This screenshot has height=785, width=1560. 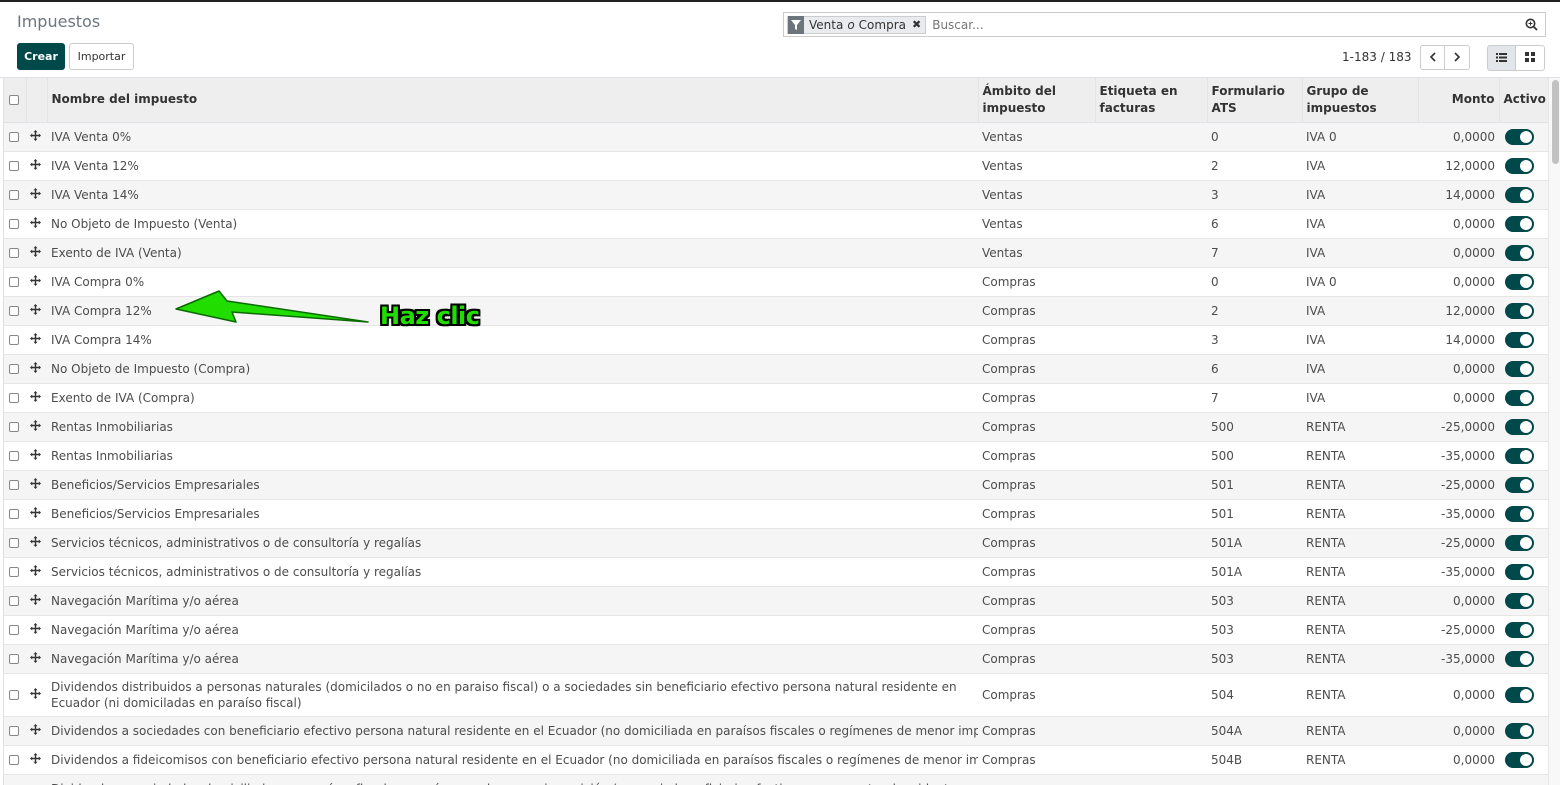 I want to click on column-header-amount: Monto, so click(x=1459, y=100).